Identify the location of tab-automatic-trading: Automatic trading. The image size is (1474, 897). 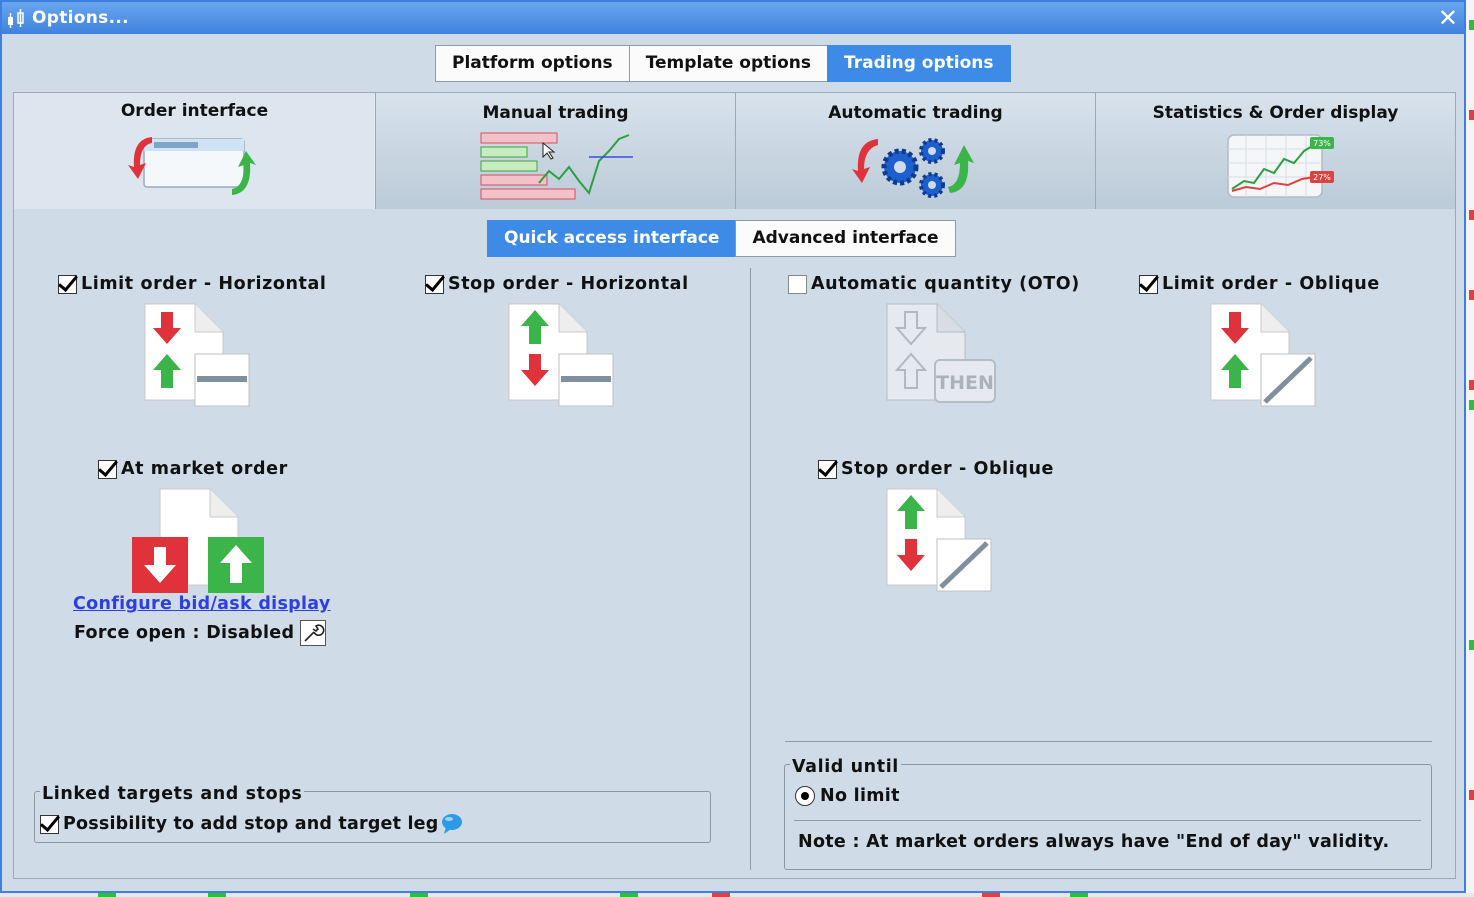
(915, 151).